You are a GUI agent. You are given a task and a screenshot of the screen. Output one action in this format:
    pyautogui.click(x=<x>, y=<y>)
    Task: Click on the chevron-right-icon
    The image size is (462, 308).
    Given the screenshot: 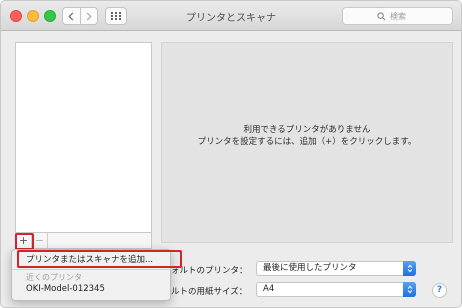 What is the action you would take?
    pyautogui.click(x=89, y=16)
    